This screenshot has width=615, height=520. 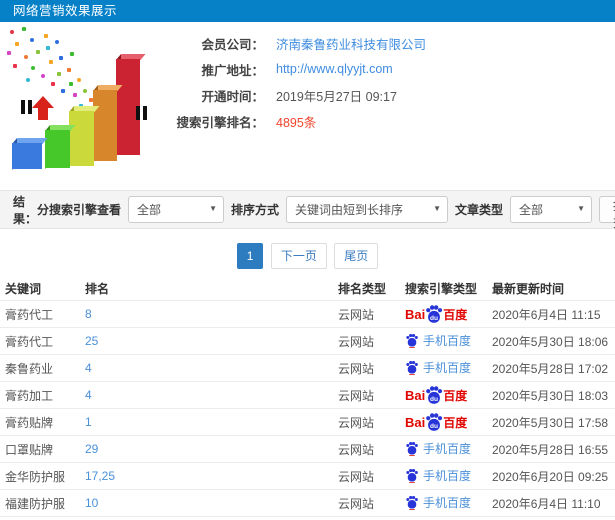 What do you see at coordinates (60, 147) in the screenshot?
I see `chart-bar-green` at bounding box center [60, 147].